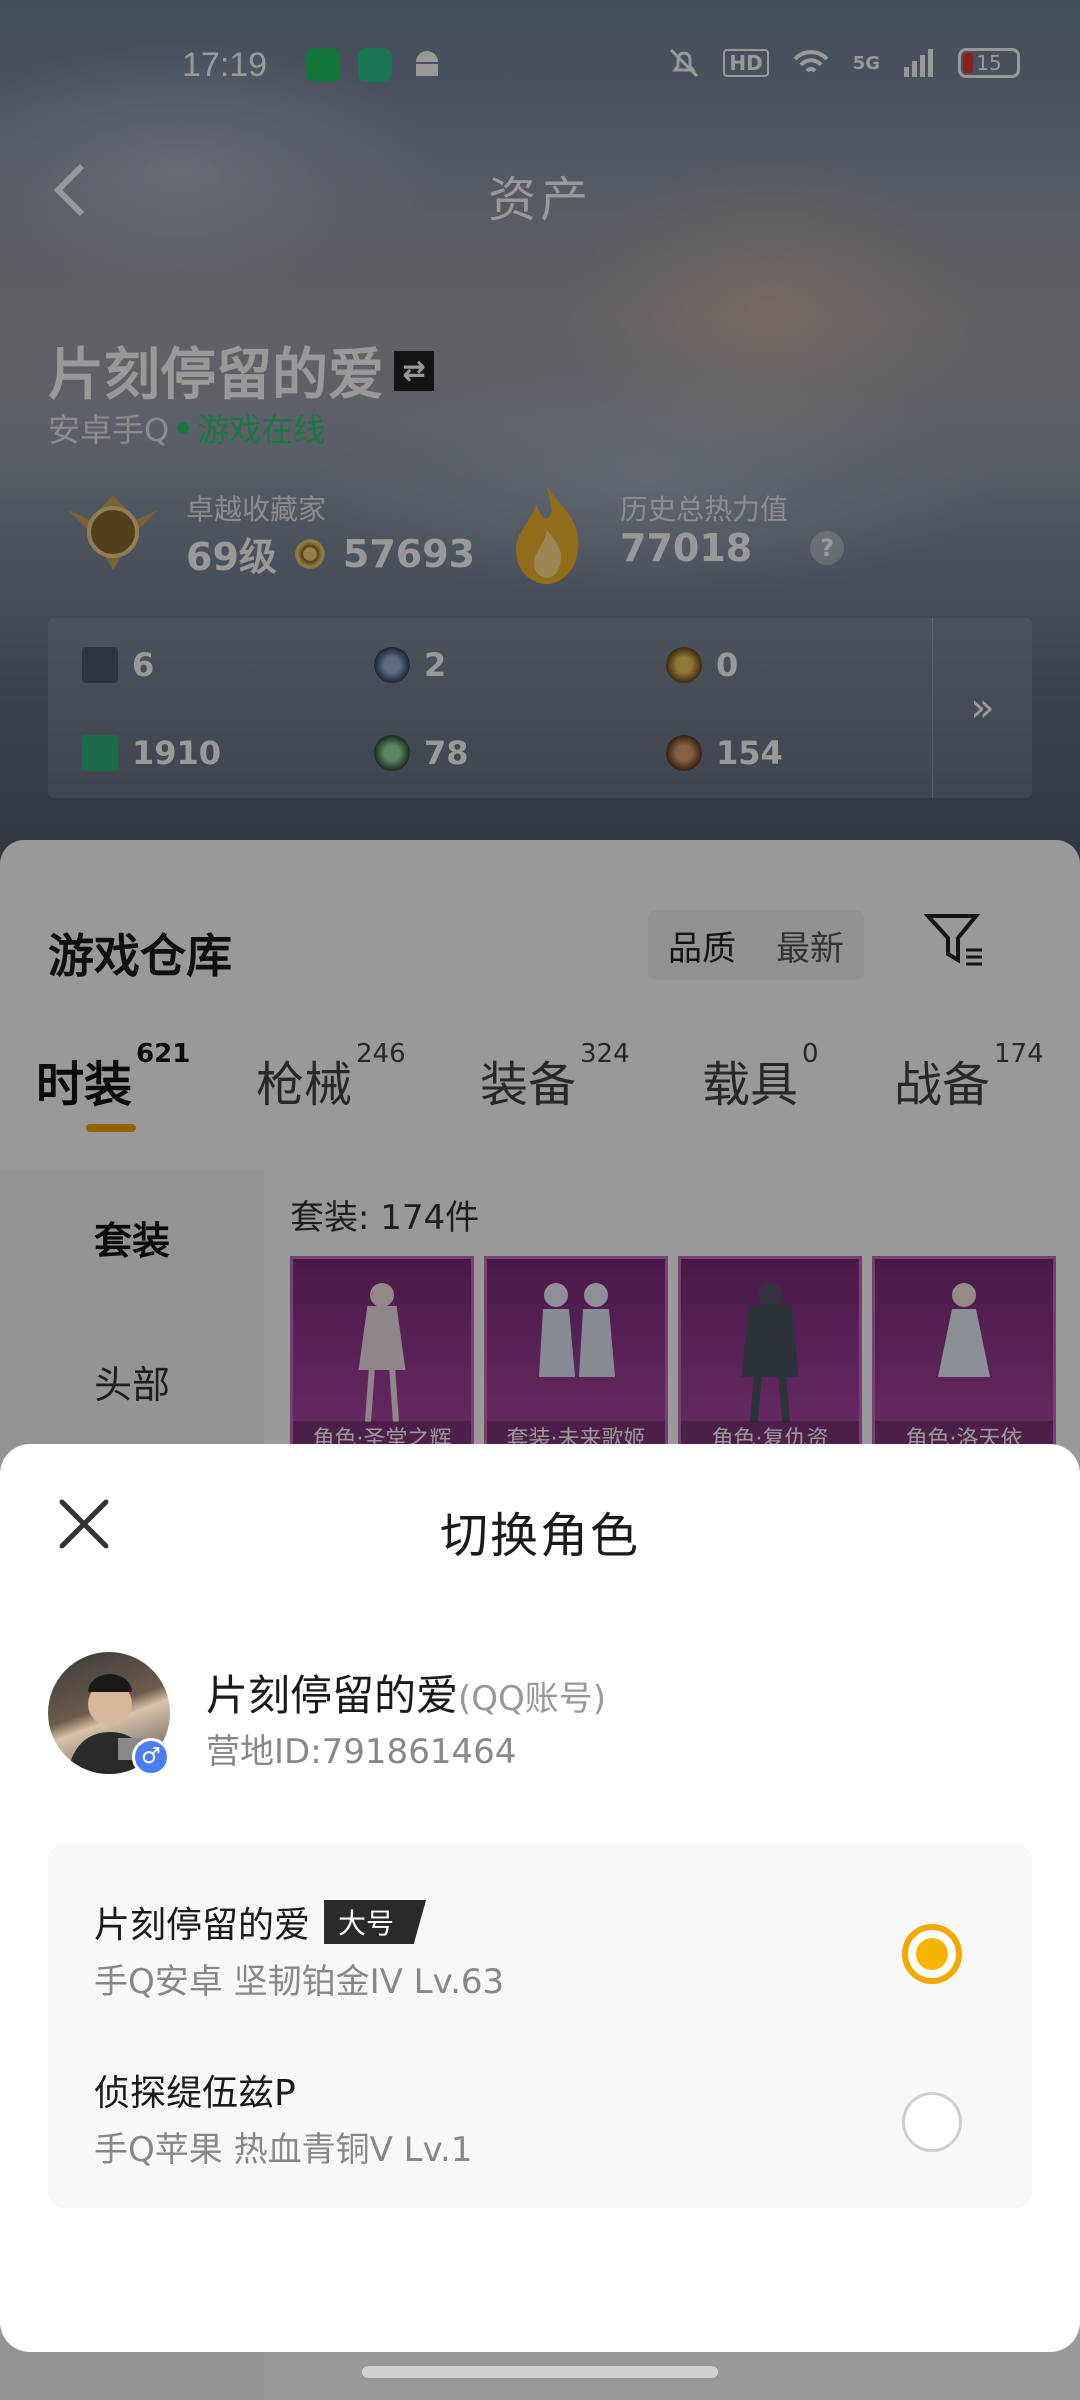 The width and height of the screenshot is (1080, 2400). What do you see at coordinates (539, 1536) in the screenshot?
I see `modal-title: 切换角色` at bounding box center [539, 1536].